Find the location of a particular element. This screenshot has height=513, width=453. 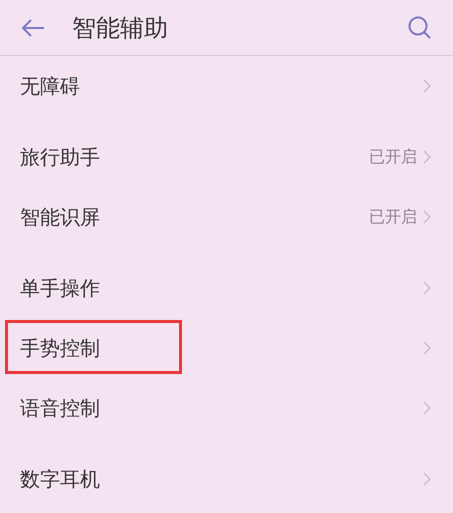

row-label: 语音控制 is located at coordinates (60, 408).